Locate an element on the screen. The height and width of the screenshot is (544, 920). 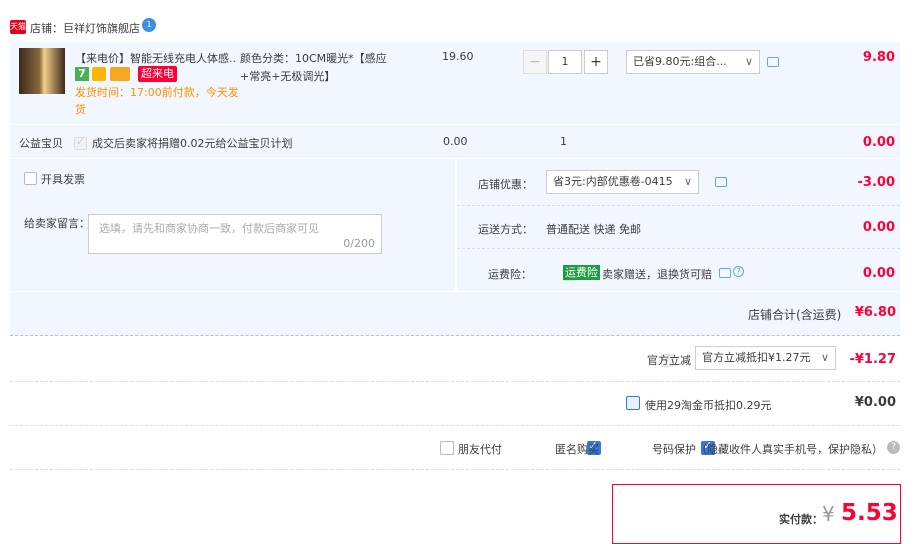
charity-label: 公益宝贝 is located at coordinates (41, 143).